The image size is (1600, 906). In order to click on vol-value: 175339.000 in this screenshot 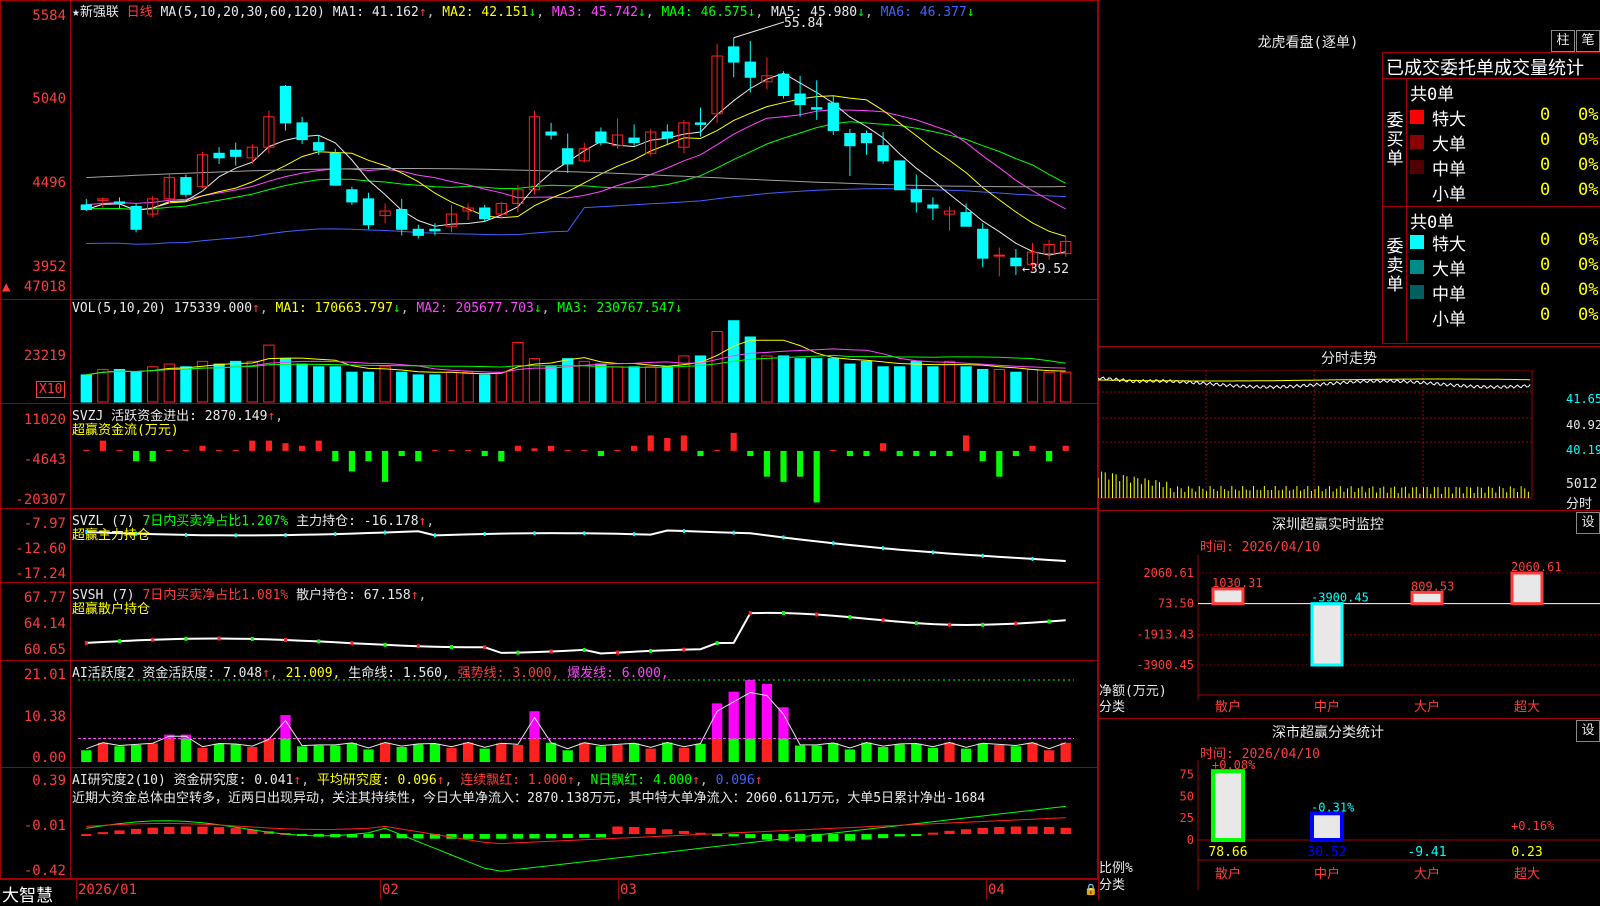, I will do `click(213, 308)`.